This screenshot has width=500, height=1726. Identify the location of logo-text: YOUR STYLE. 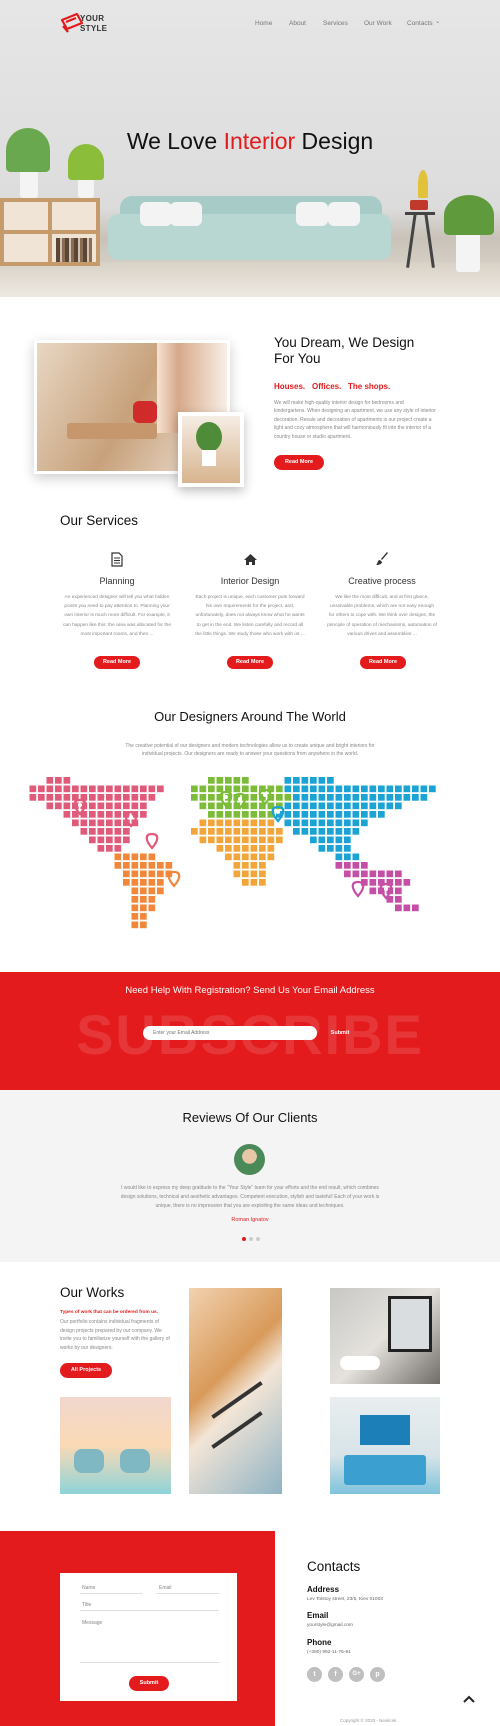
(105, 24).